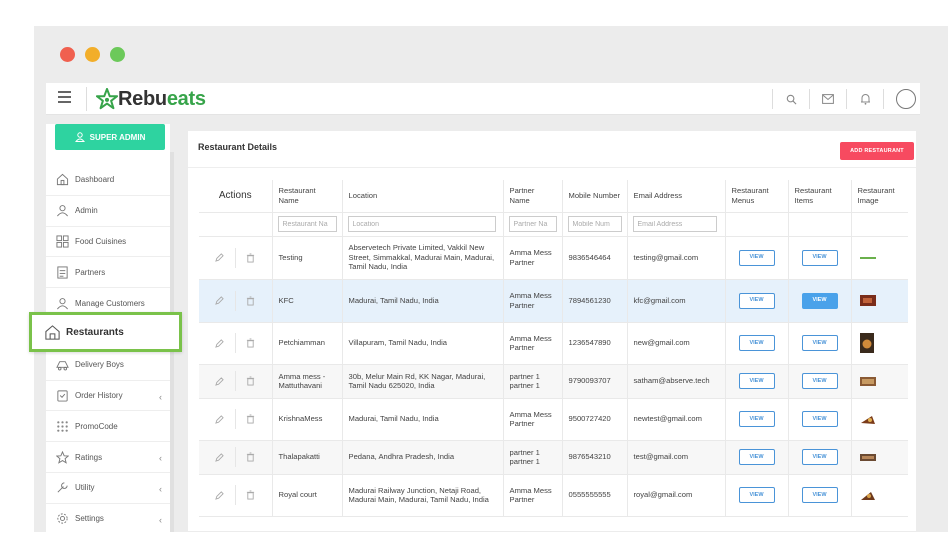  I want to click on sidebar-item-delivery-boys: Delivery Boys, so click(108, 365).